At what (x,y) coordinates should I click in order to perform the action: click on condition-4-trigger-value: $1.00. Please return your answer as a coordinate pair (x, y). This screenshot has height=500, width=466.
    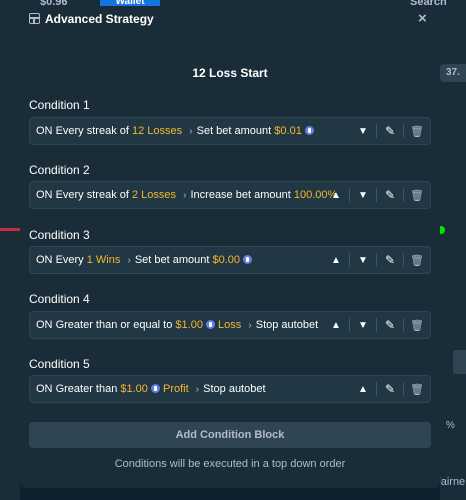
    Looking at the image, I should click on (189, 325).